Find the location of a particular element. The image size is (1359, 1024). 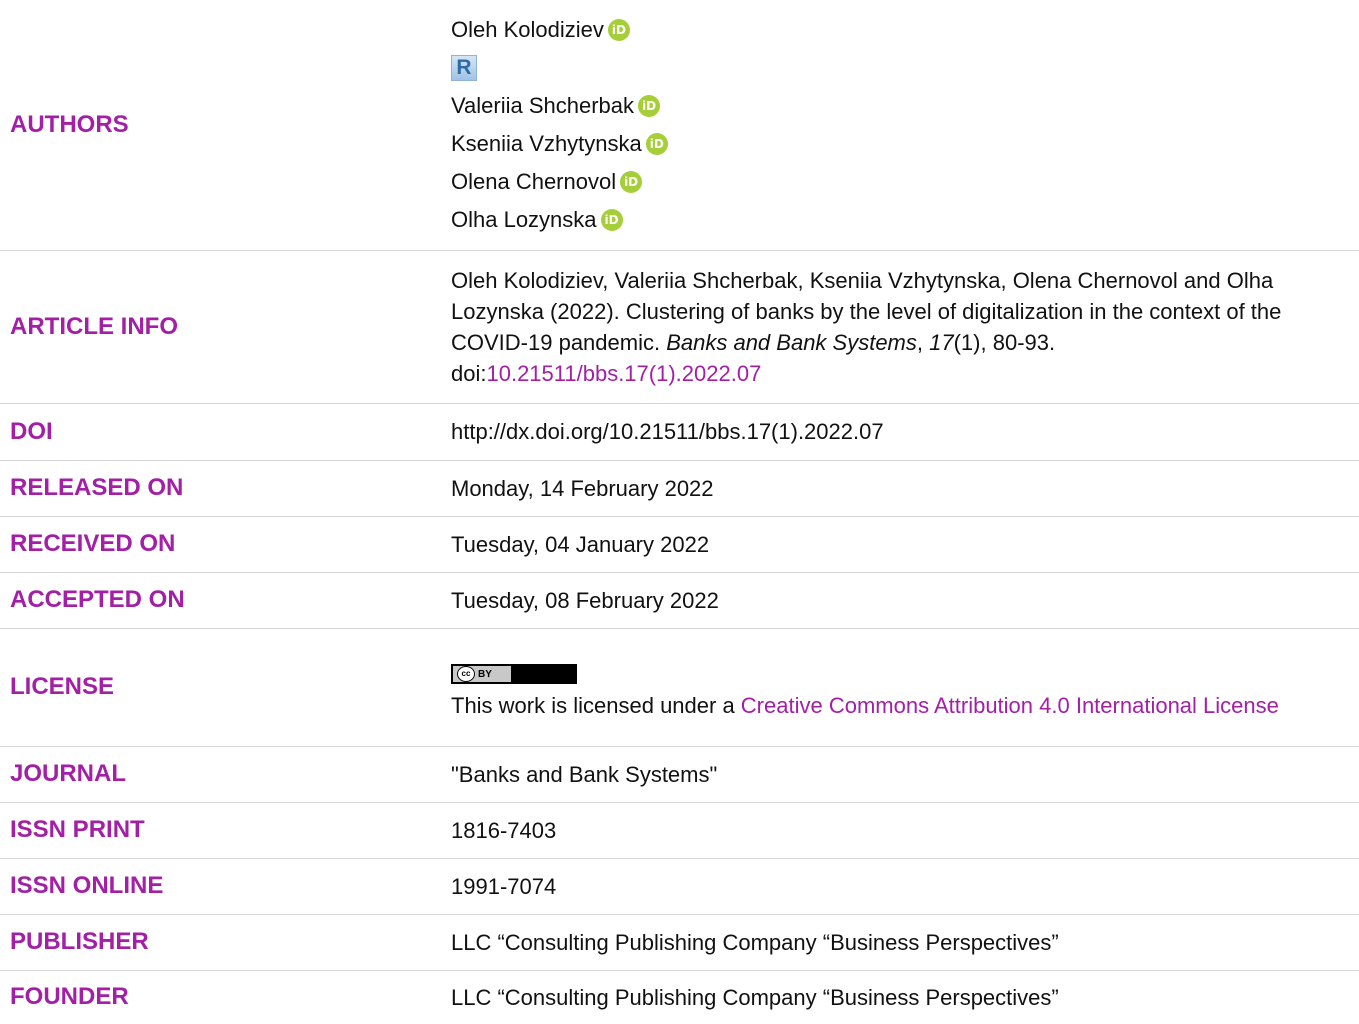

issn-print-label: ISSN PRINT is located at coordinates (77, 829).